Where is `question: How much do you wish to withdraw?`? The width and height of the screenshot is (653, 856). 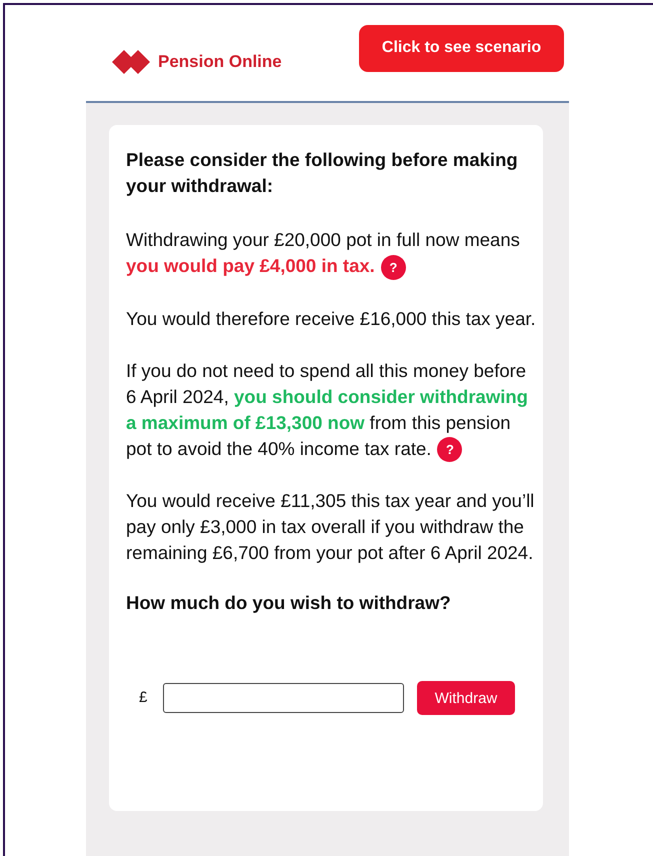 question: How much do you wish to withdraw? is located at coordinates (289, 603).